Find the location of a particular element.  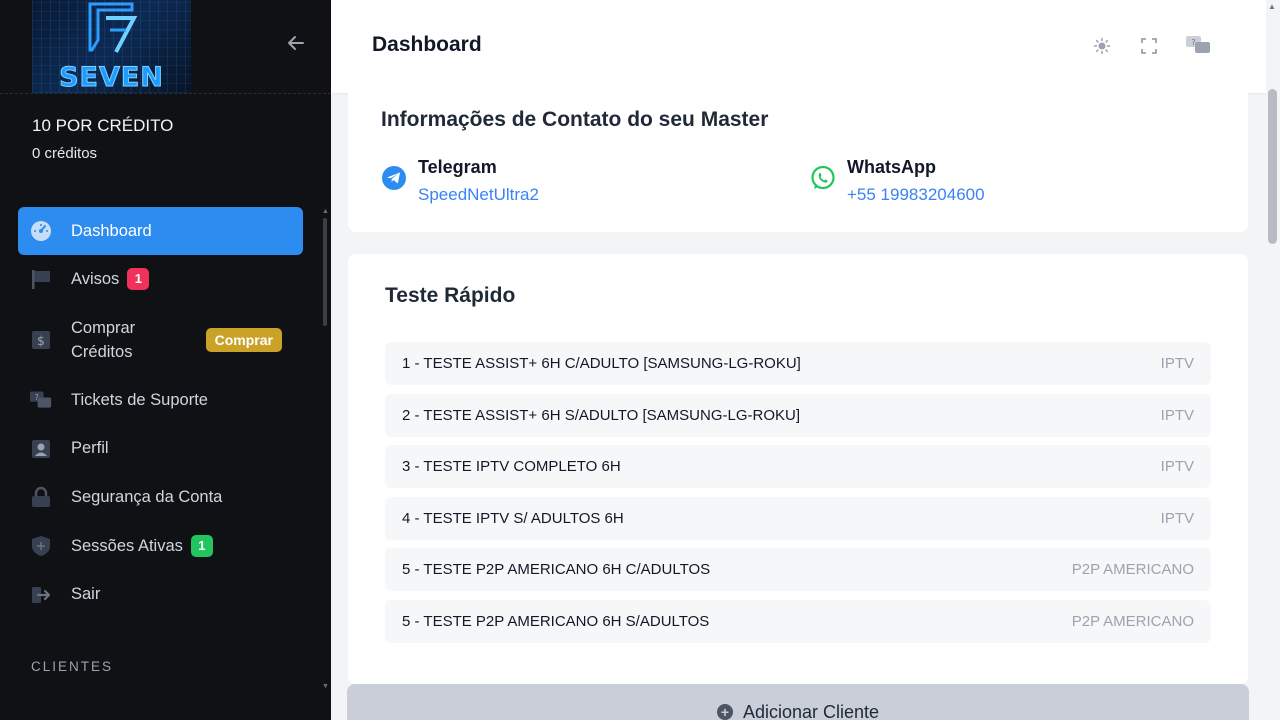

sidebar-item-label: Segurança da Conta is located at coordinates (147, 496).